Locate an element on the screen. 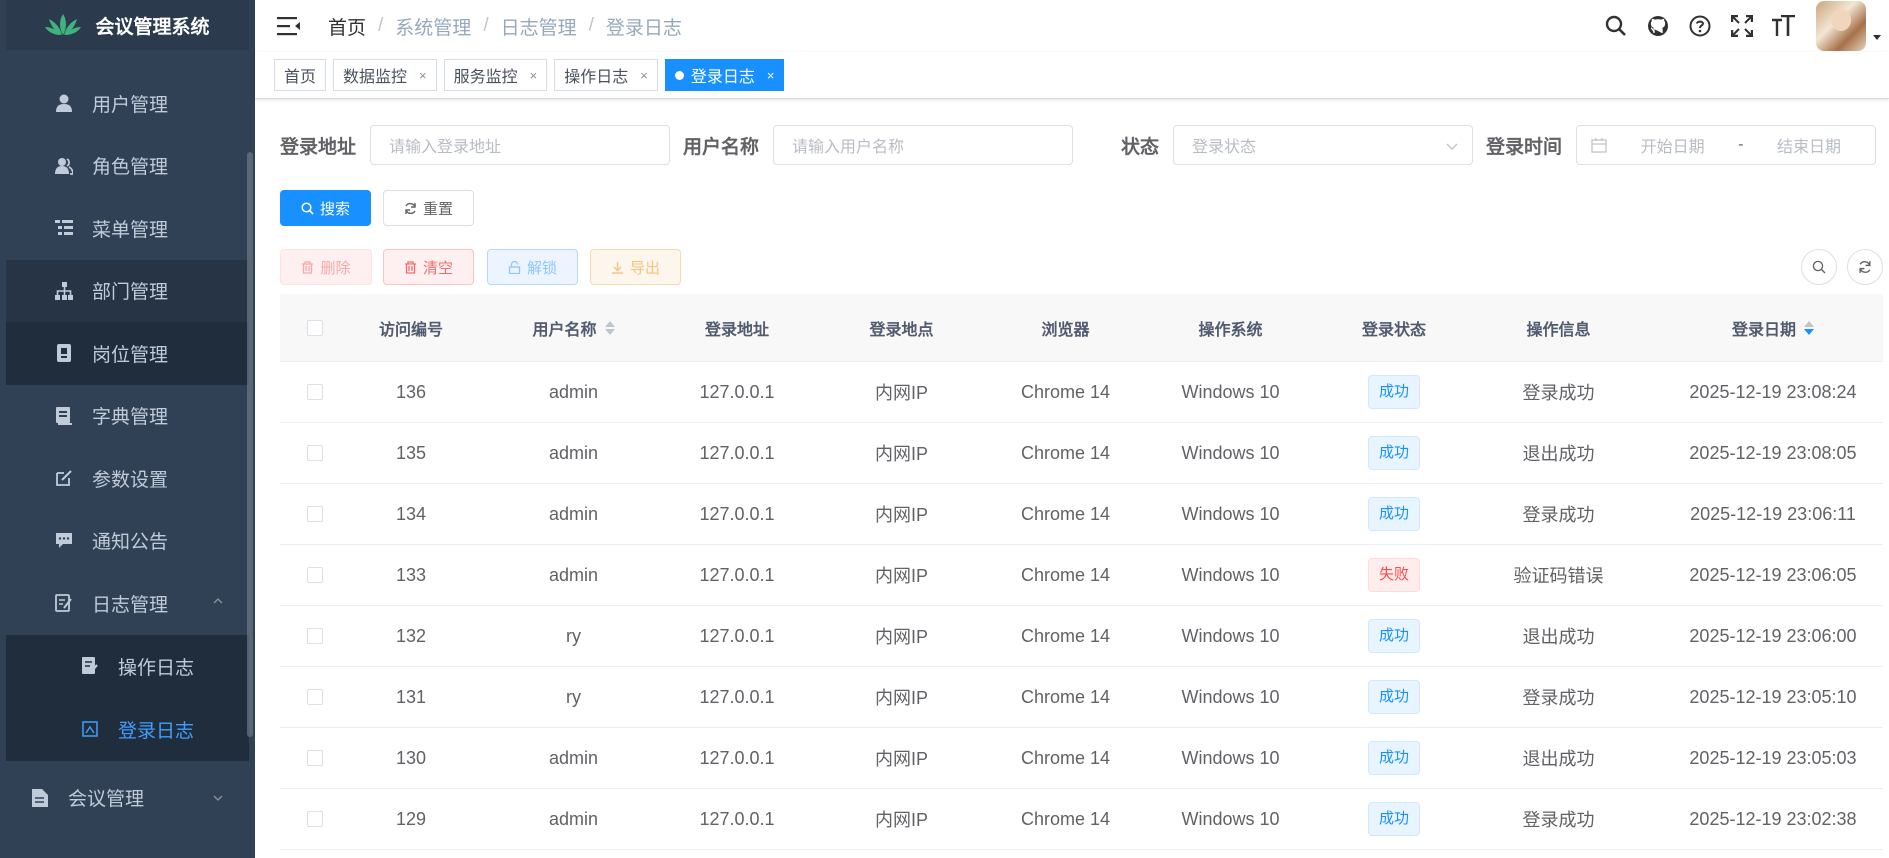  github-icon is located at coordinates (1658, 26).